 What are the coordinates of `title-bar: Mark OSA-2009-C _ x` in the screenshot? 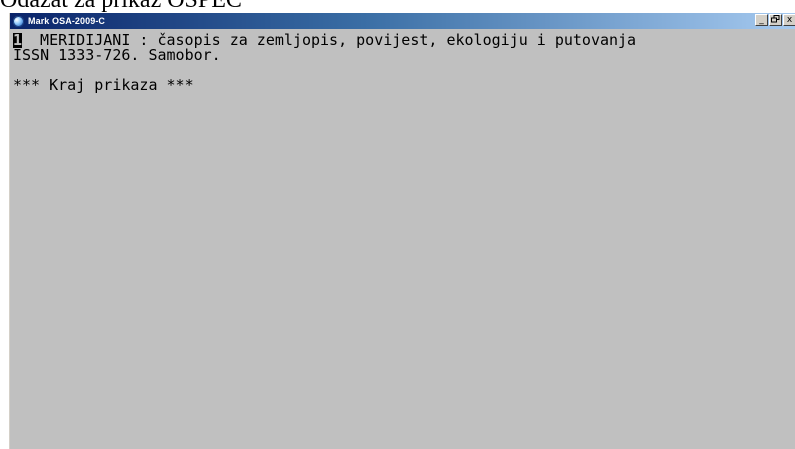 It's located at (402, 21).